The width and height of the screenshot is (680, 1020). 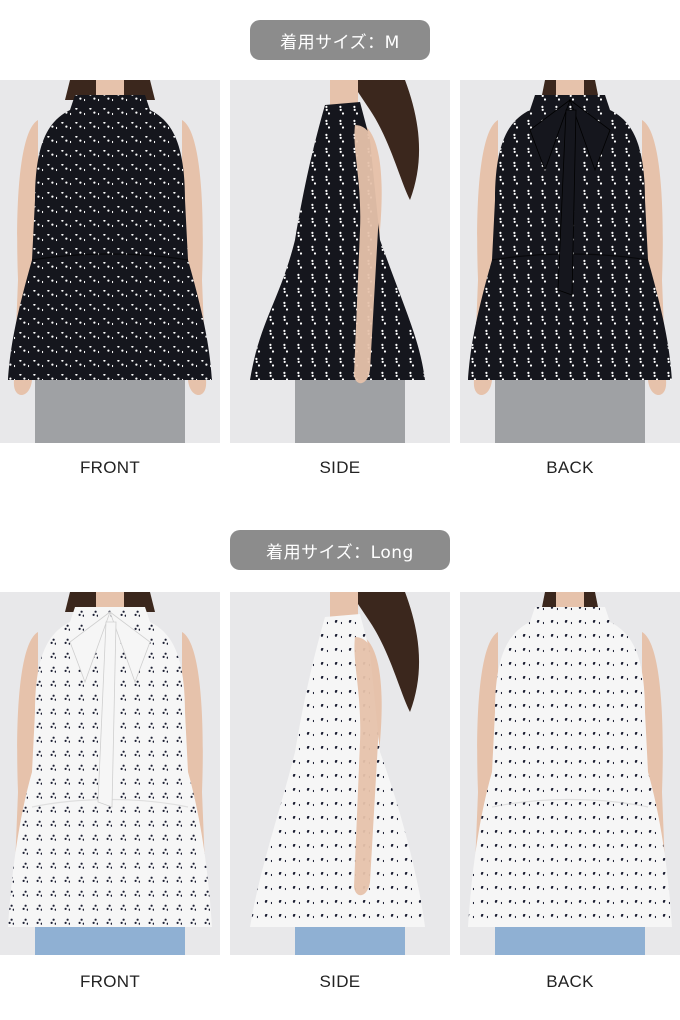 I want to click on size-label-text: 着用サイズ：M, so click(x=340, y=42).